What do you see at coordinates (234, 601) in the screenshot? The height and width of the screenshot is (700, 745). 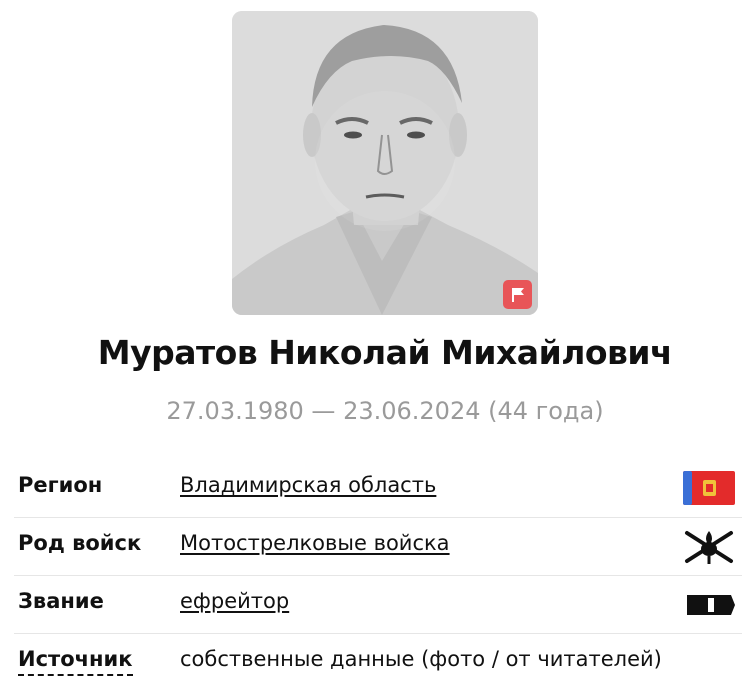 I see `rank-link: ефрейтор` at bounding box center [234, 601].